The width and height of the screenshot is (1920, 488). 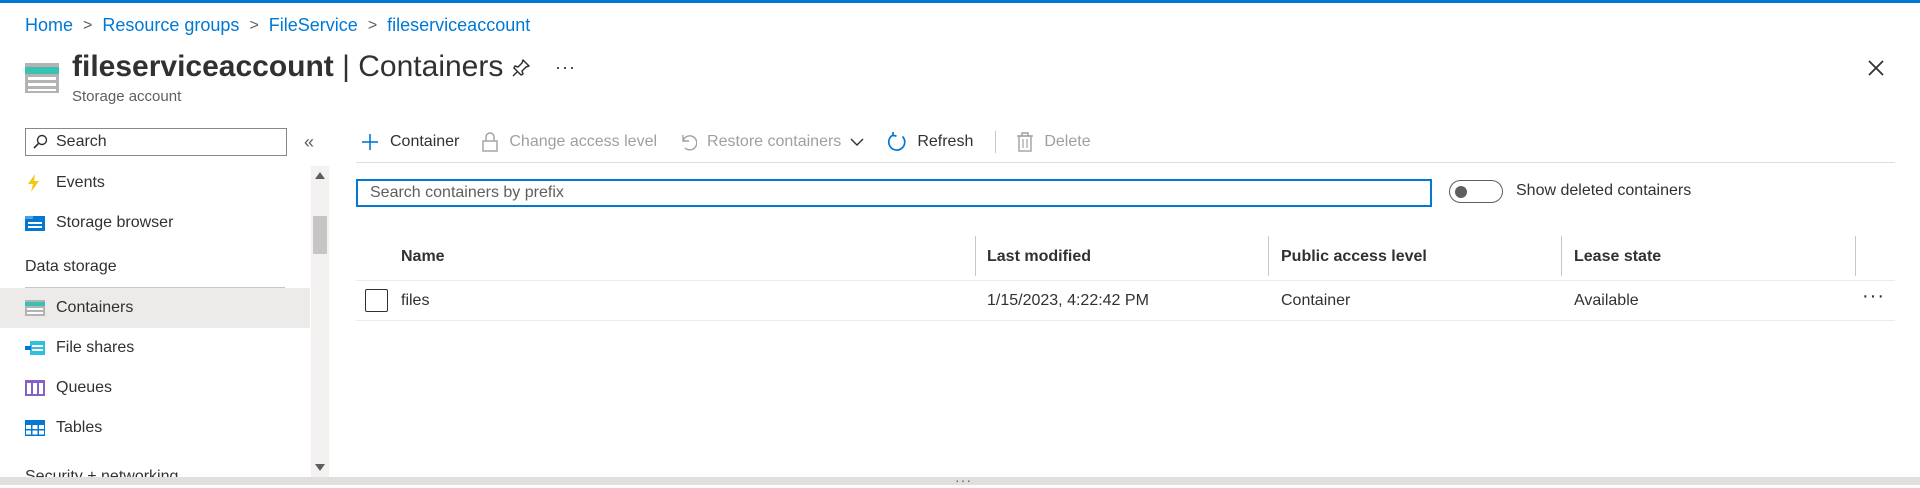 What do you see at coordinates (155, 388) in the screenshot?
I see `sidebar-item-queues: Queues` at bounding box center [155, 388].